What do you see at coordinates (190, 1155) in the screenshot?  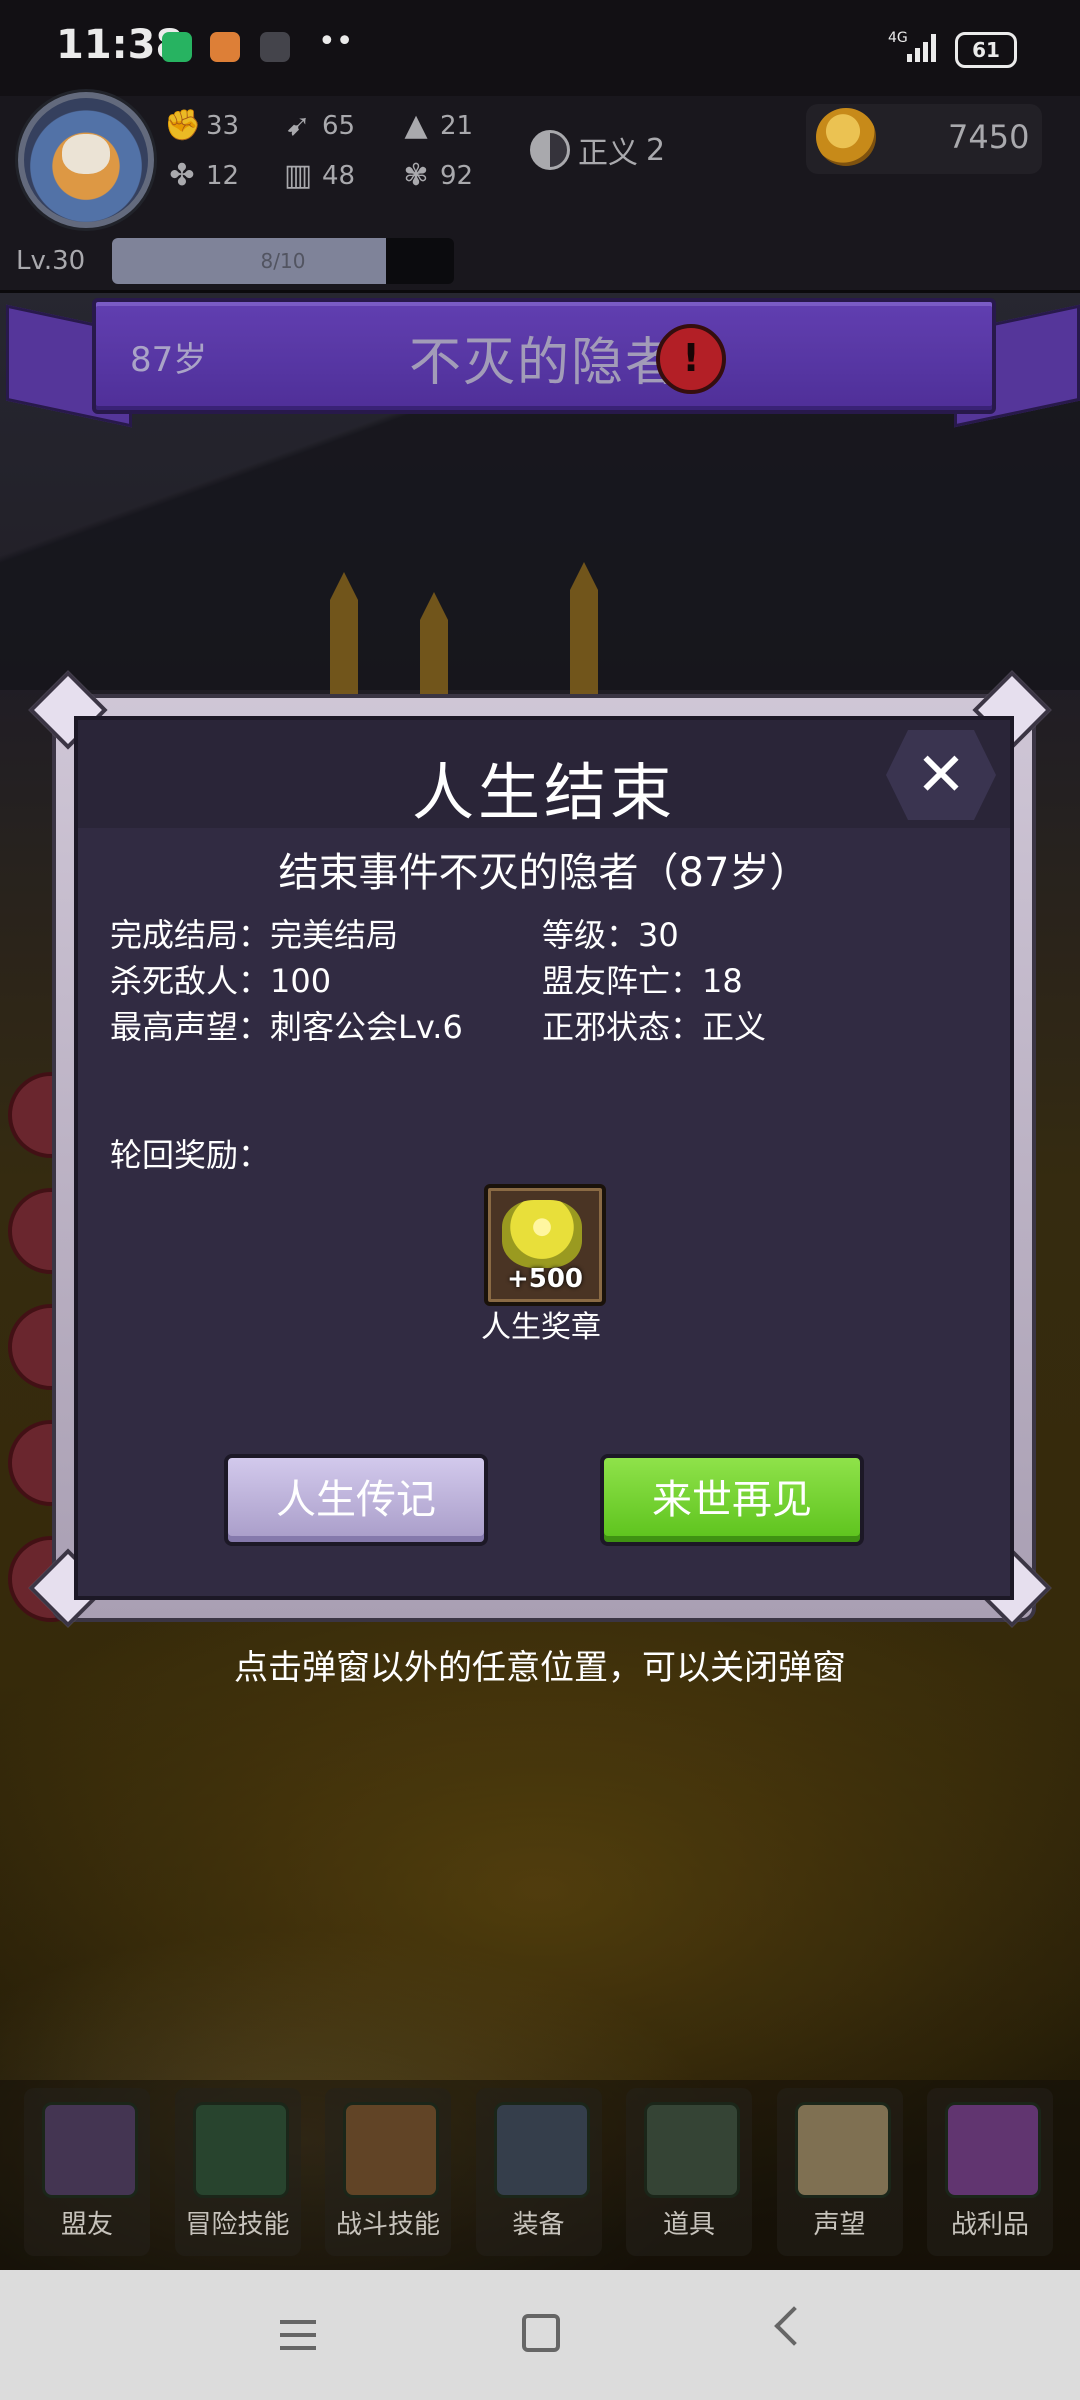 I see `reward-label: 轮回奖励：` at bounding box center [190, 1155].